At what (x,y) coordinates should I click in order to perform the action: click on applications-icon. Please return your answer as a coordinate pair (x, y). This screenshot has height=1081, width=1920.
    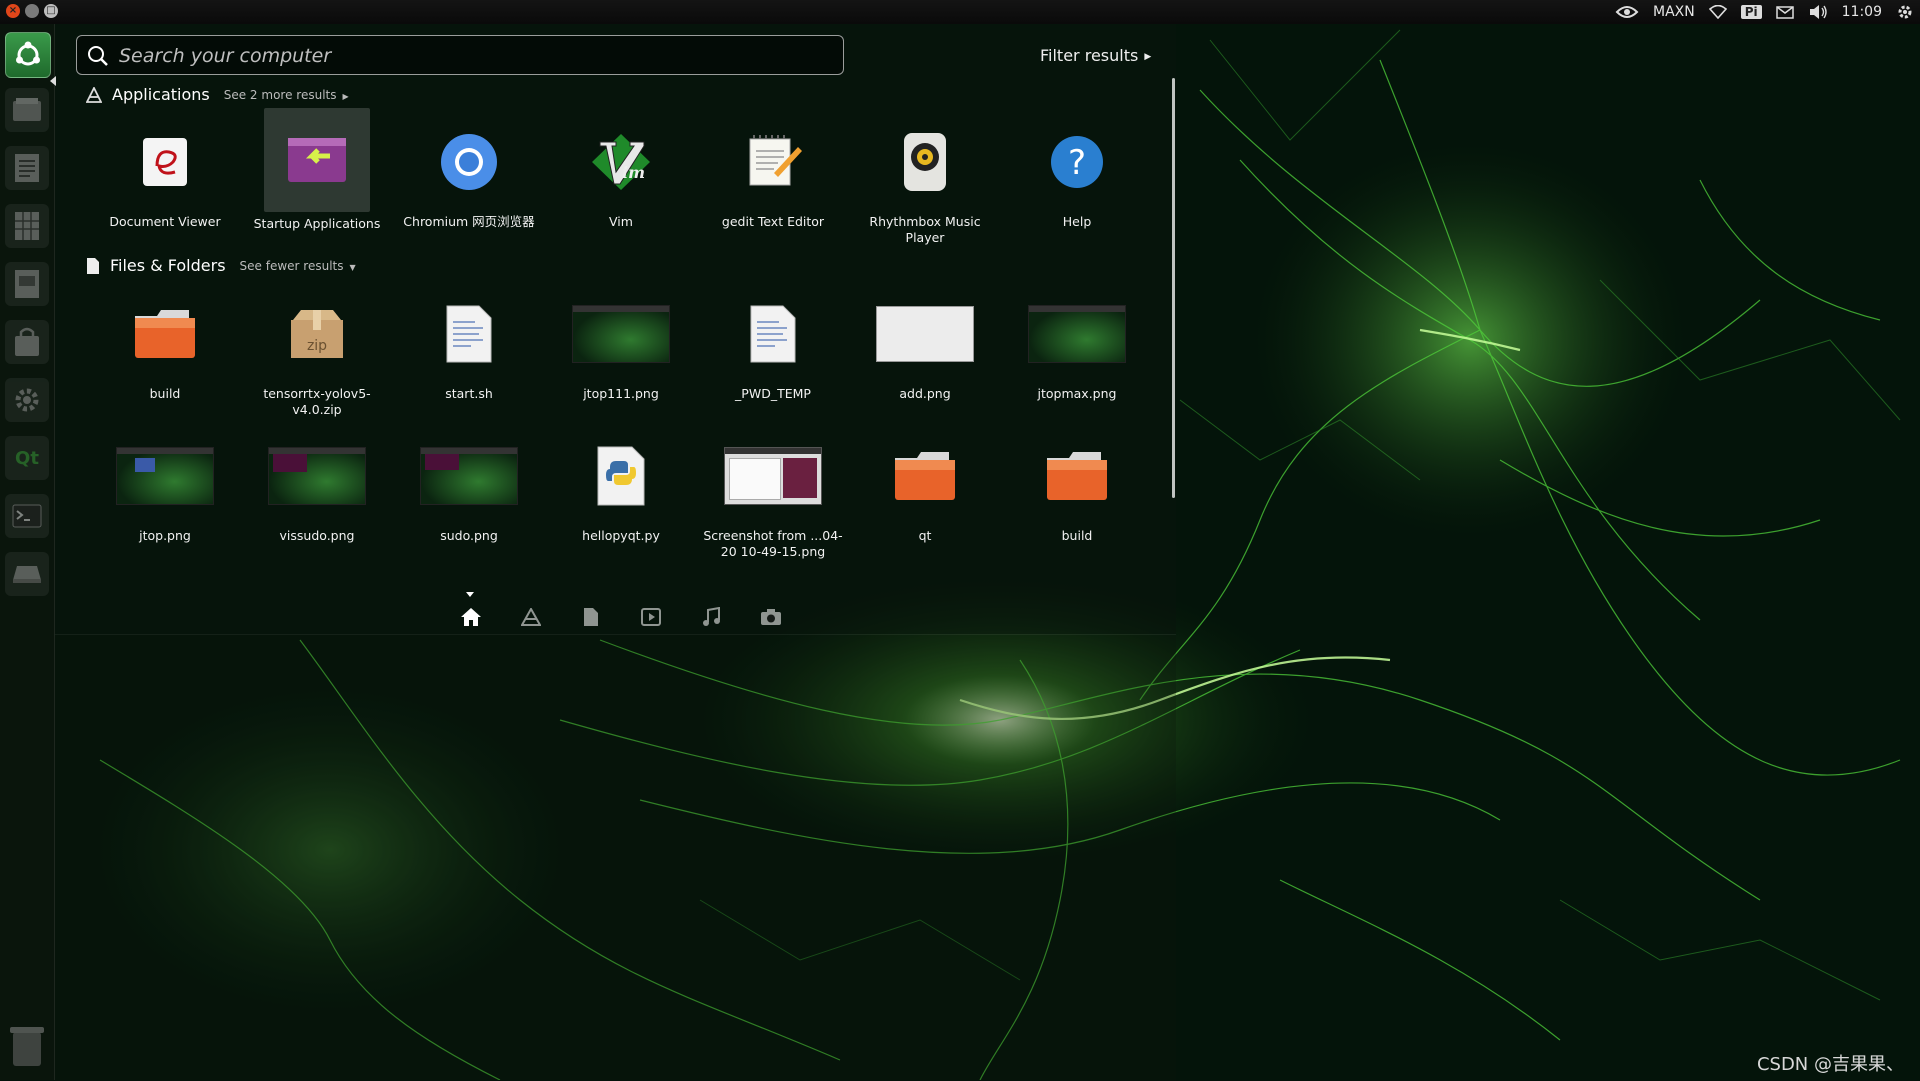
    Looking at the image, I should click on (531, 617).